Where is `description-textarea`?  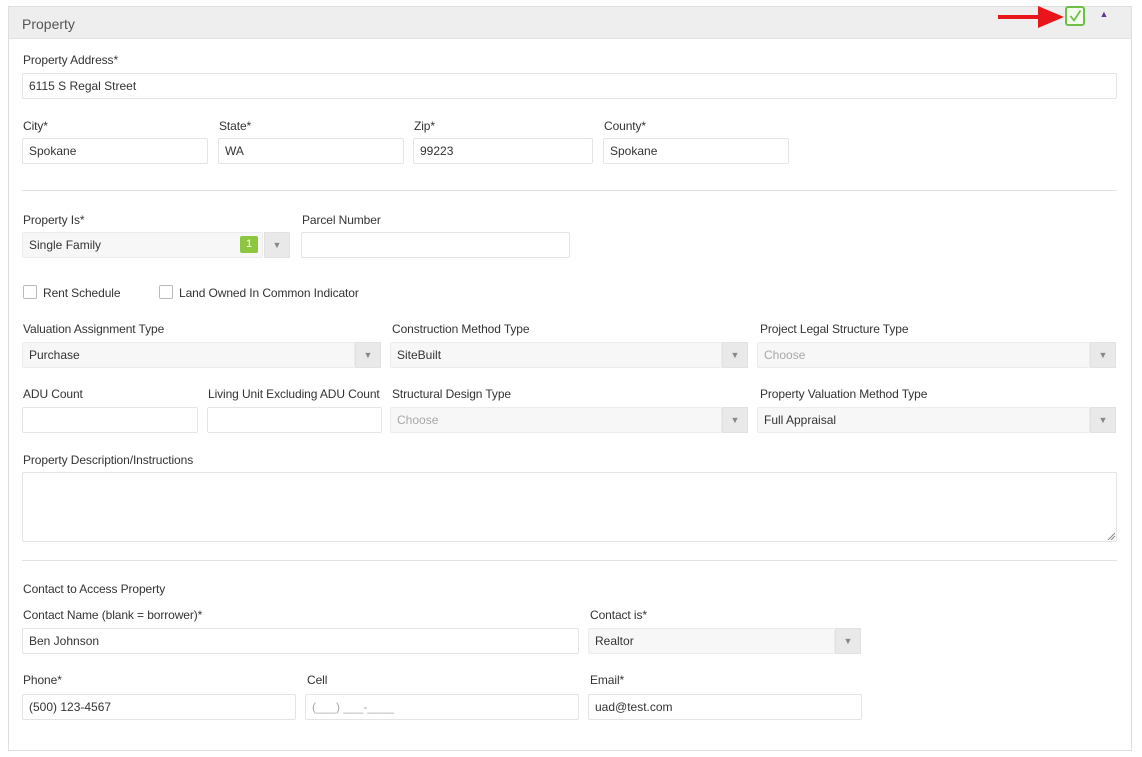
description-textarea is located at coordinates (569, 507).